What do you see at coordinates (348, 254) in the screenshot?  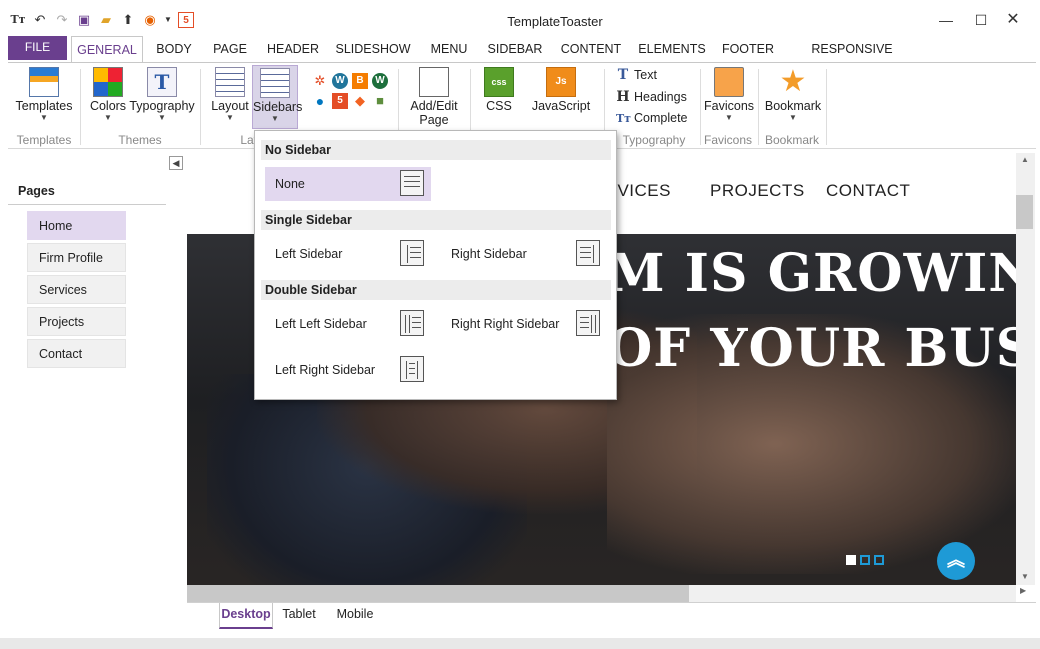 I see `option-left-sidebar: Left Sidebar` at bounding box center [348, 254].